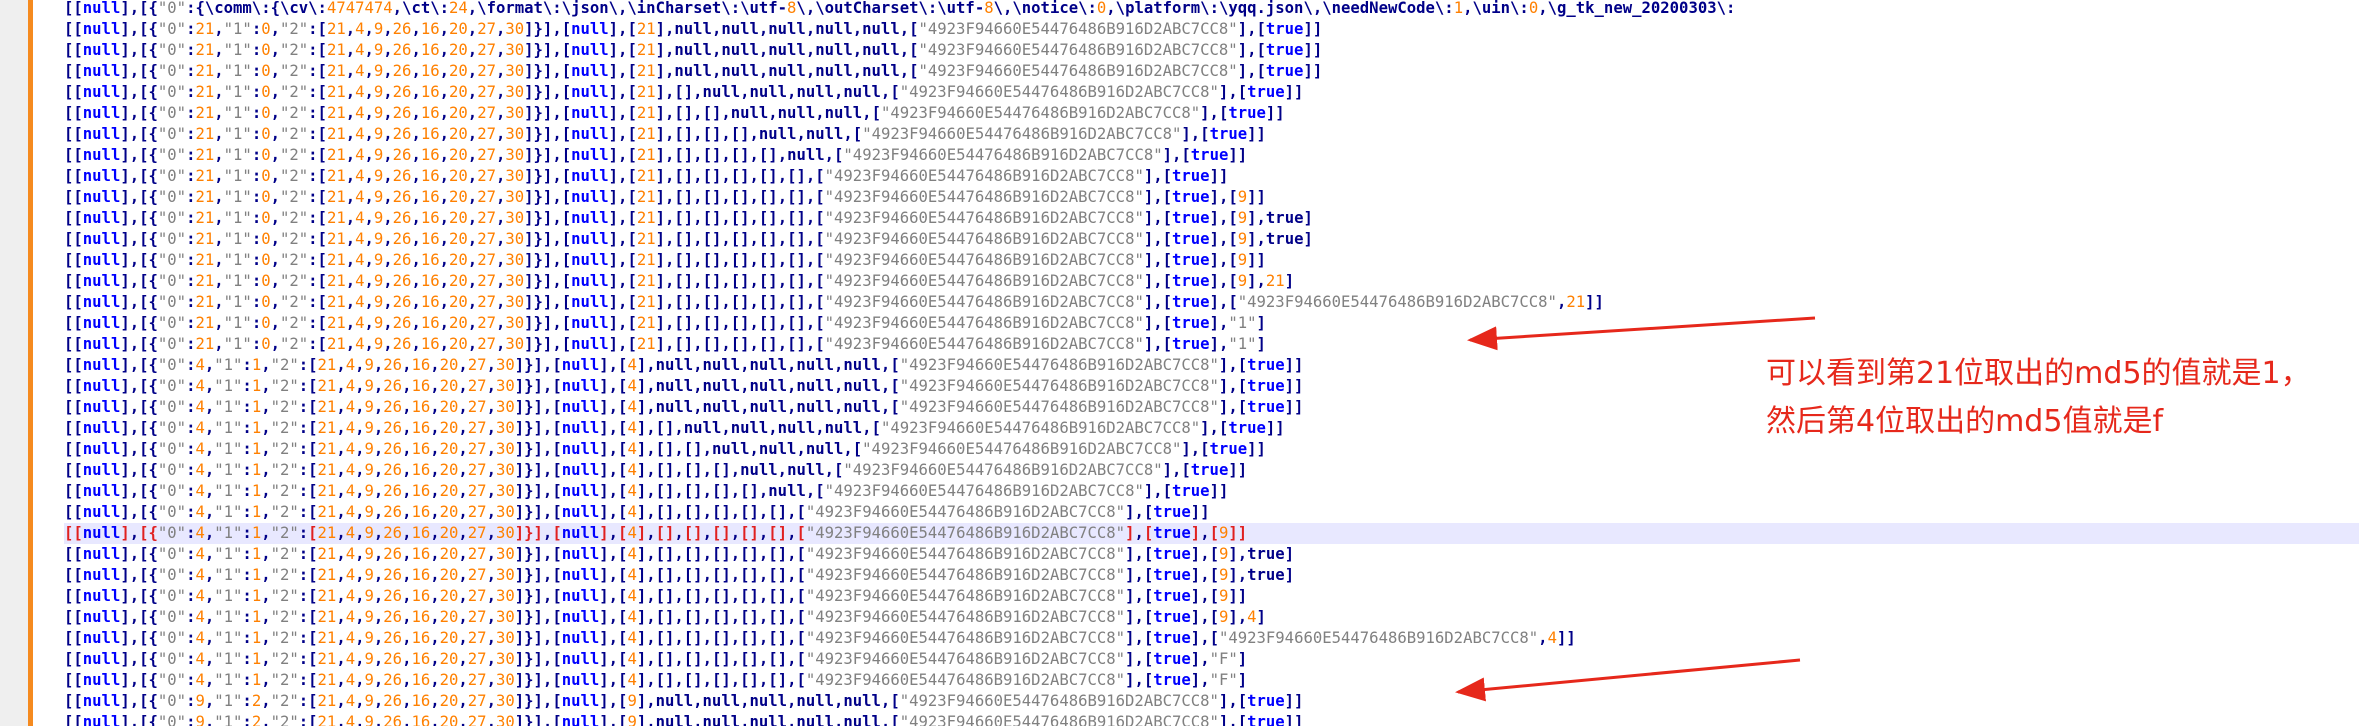 This screenshot has width=2359, height=726. Describe the element at coordinates (2038, 398) in the screenshot. I see `annotation-text: 可以看到第21位取出的md5的值就是1， 然后第4位取出的md5值就是f` at that location.